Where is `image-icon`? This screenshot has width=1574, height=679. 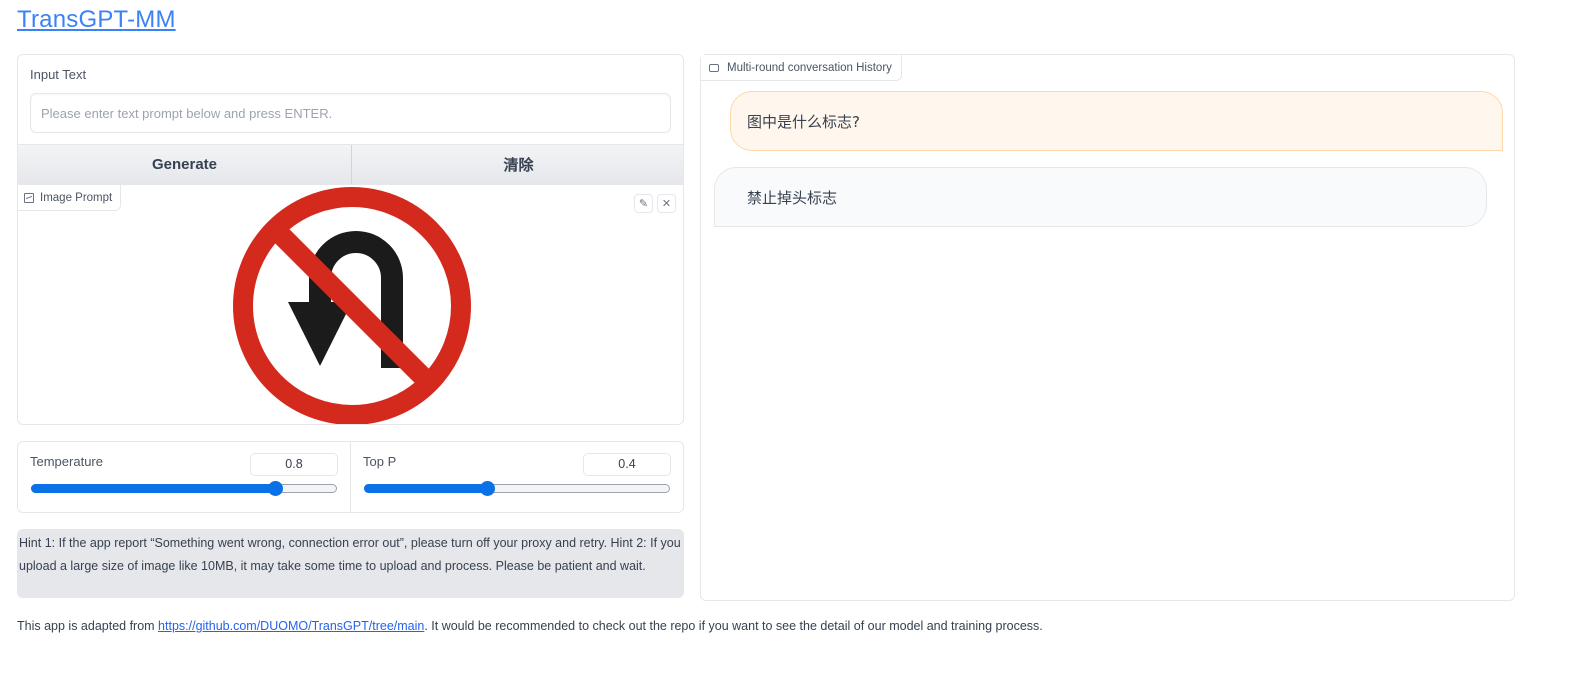
image-icon is located at coordinates (29, 197).